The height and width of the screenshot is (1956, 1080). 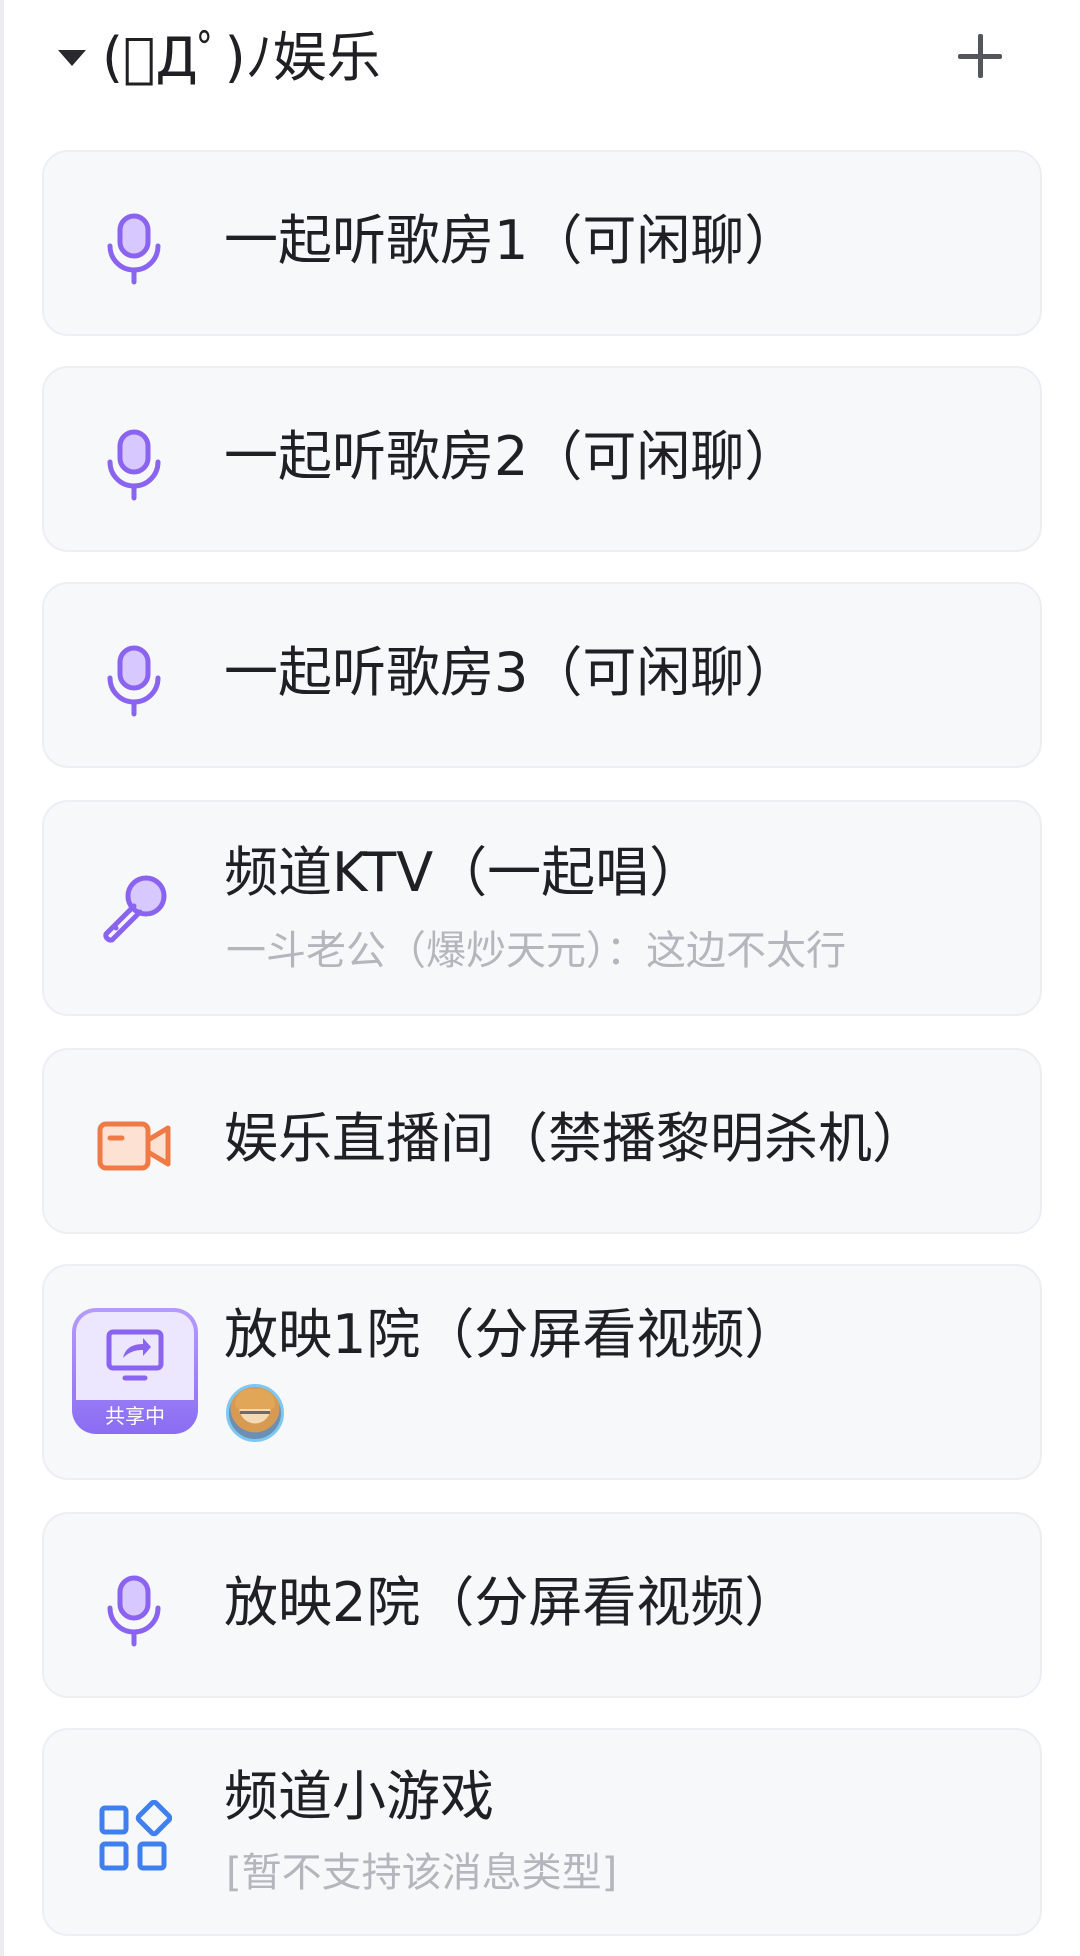 What do you see at coordinates (542, 1372) in the screenshot?
I see `channel-item-screening-1: 共享中 放映1院（分屏看视频）` at bounding box center [542, 1372].